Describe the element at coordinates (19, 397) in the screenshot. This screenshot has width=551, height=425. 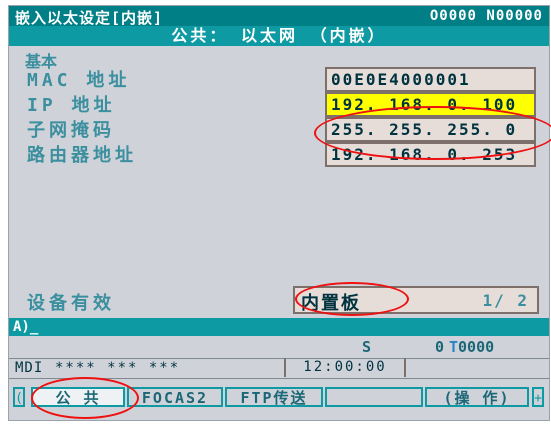
I see `softkey-return: (` at that location.